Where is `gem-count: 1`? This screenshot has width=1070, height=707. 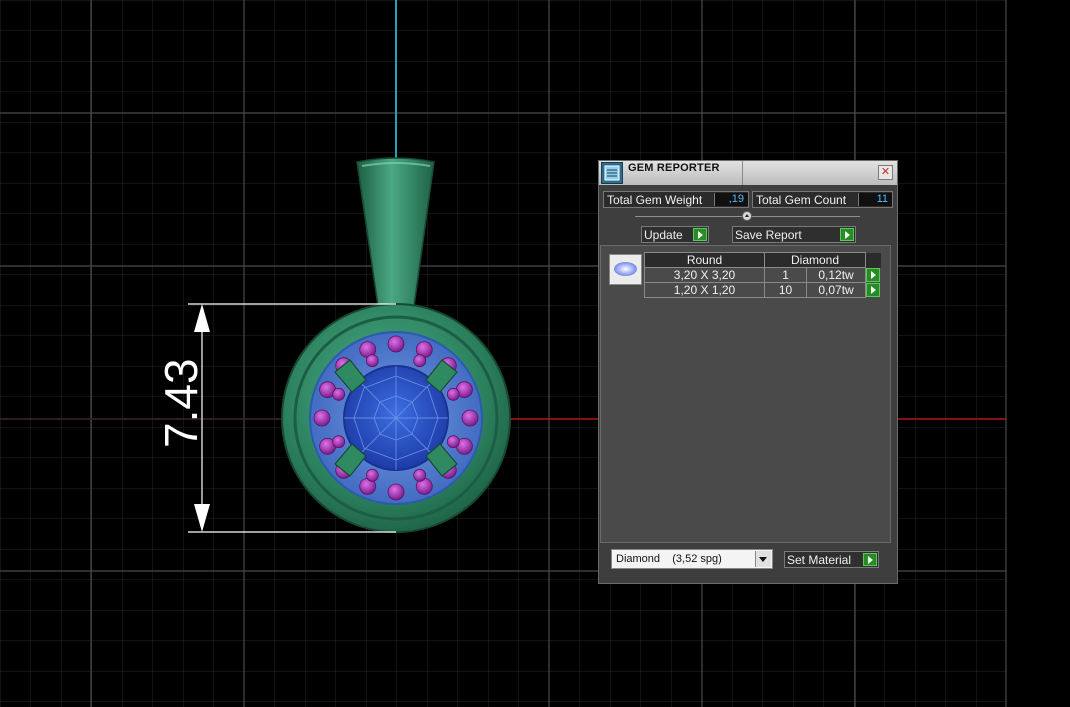
gem-count: 1 is located at coordinates (785, 275).